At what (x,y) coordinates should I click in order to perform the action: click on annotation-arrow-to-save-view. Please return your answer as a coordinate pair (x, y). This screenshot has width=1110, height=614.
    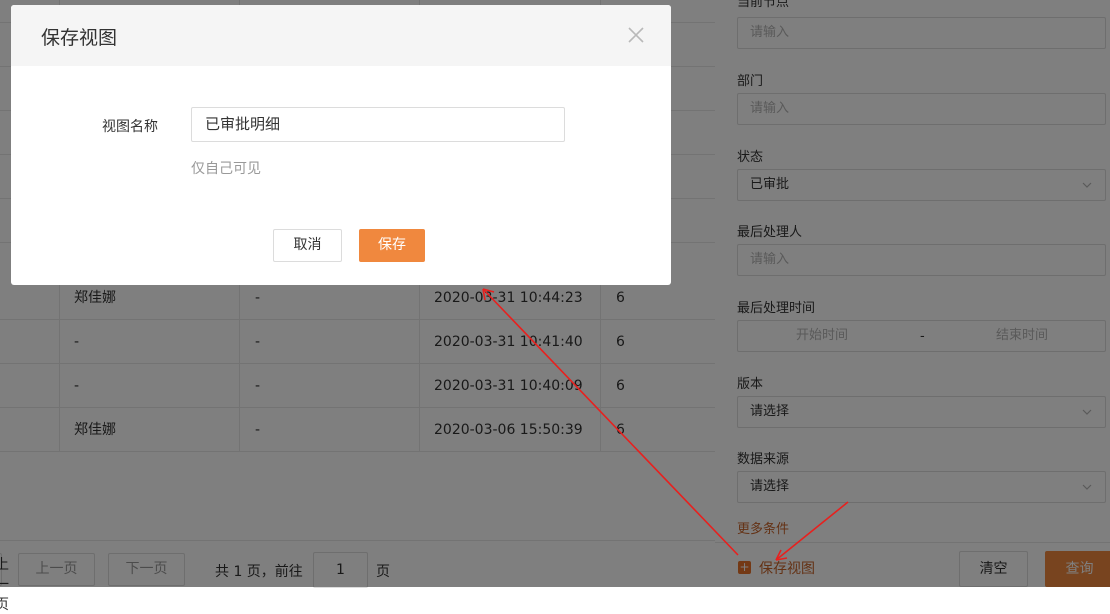
    Looking at the image, I should click on (812, 531).